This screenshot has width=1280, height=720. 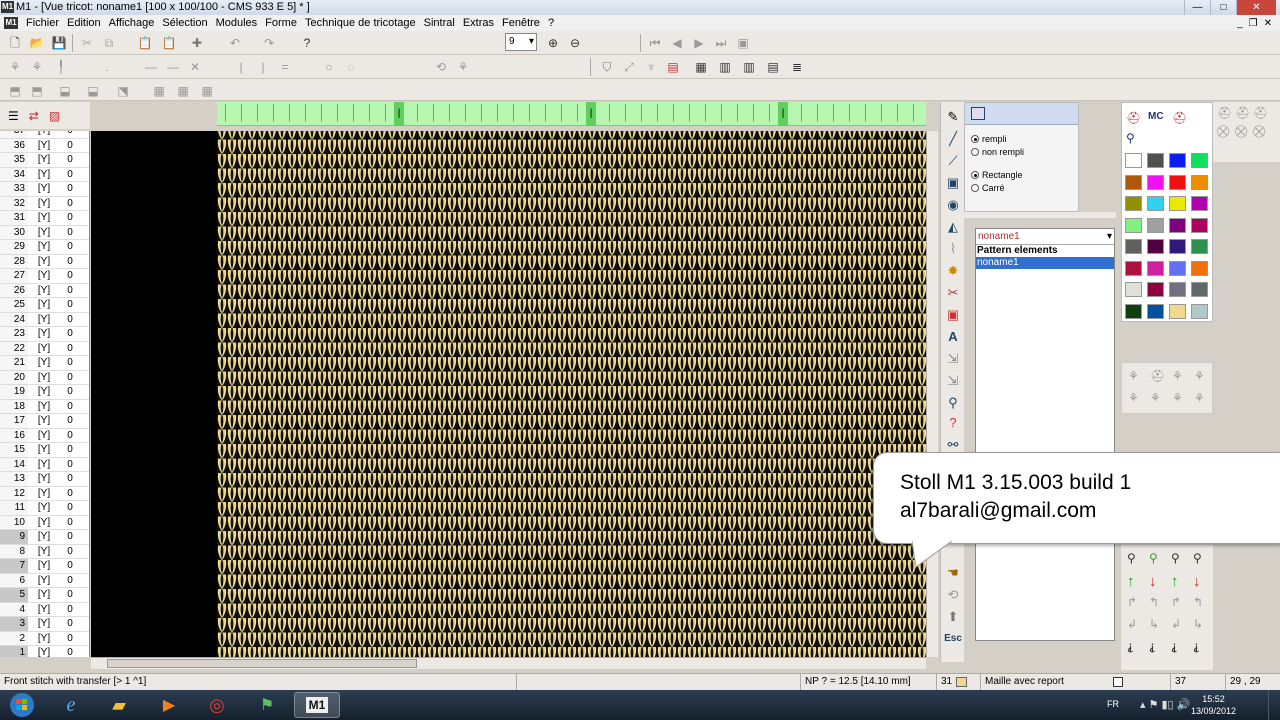 What do you see at coordinates (953, 117) in the screenshot?
I see `pen-icon: ✎` at bounding box center [953, 117].